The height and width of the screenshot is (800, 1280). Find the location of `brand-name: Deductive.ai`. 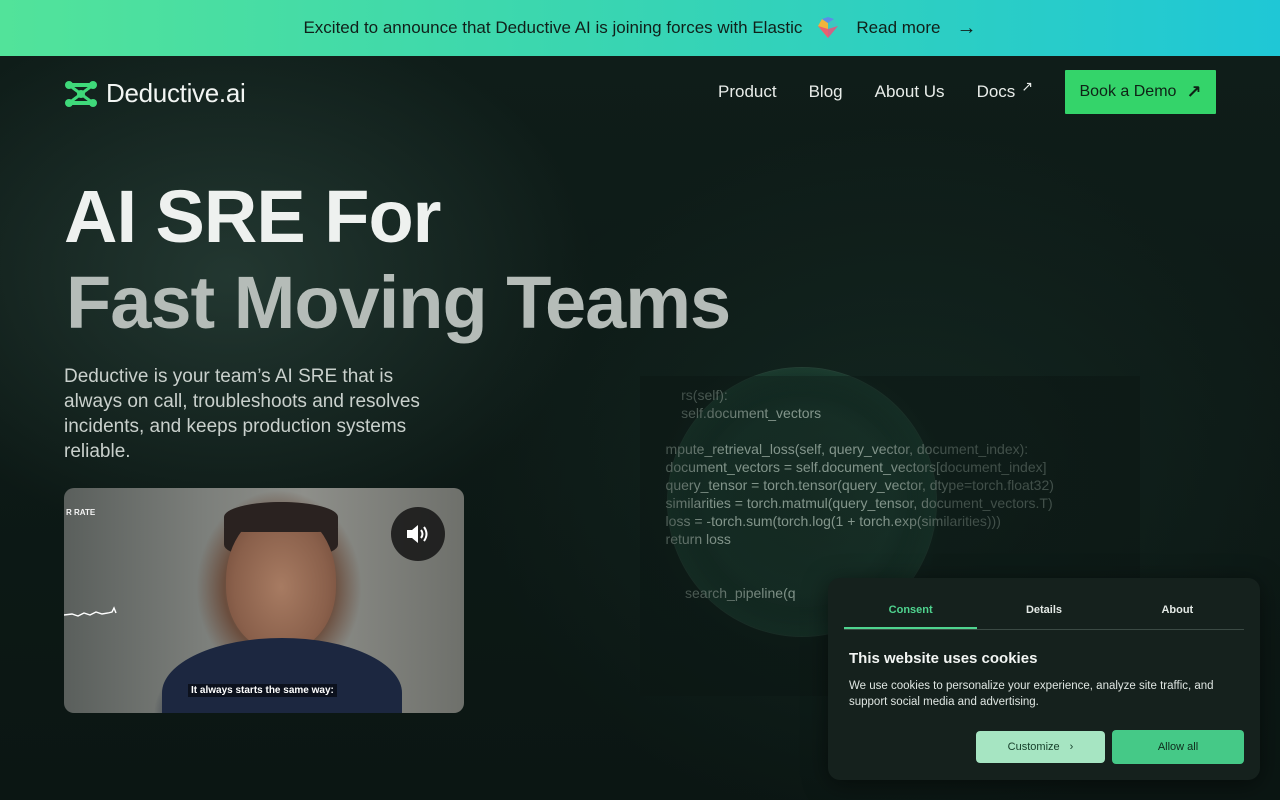

brand-name: Deductive.ai is located at coordinates (176, 93).